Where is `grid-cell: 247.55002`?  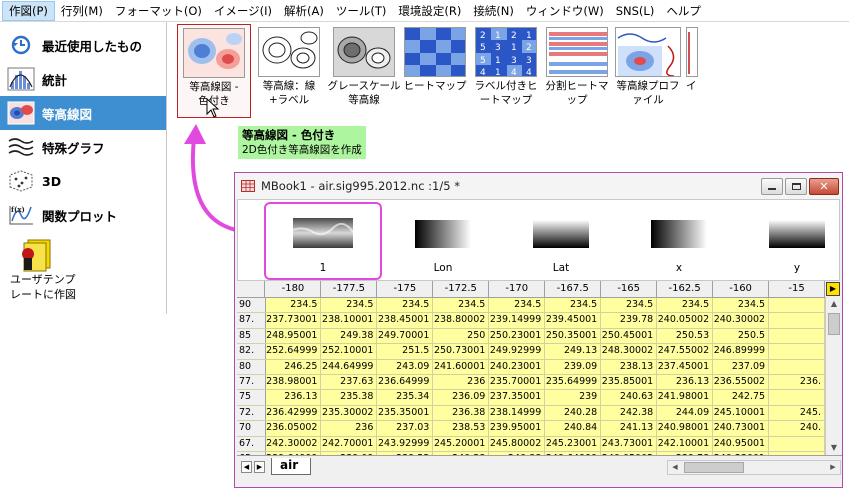
grid-cell: 247.55002 is located at coordinates (685, 351).